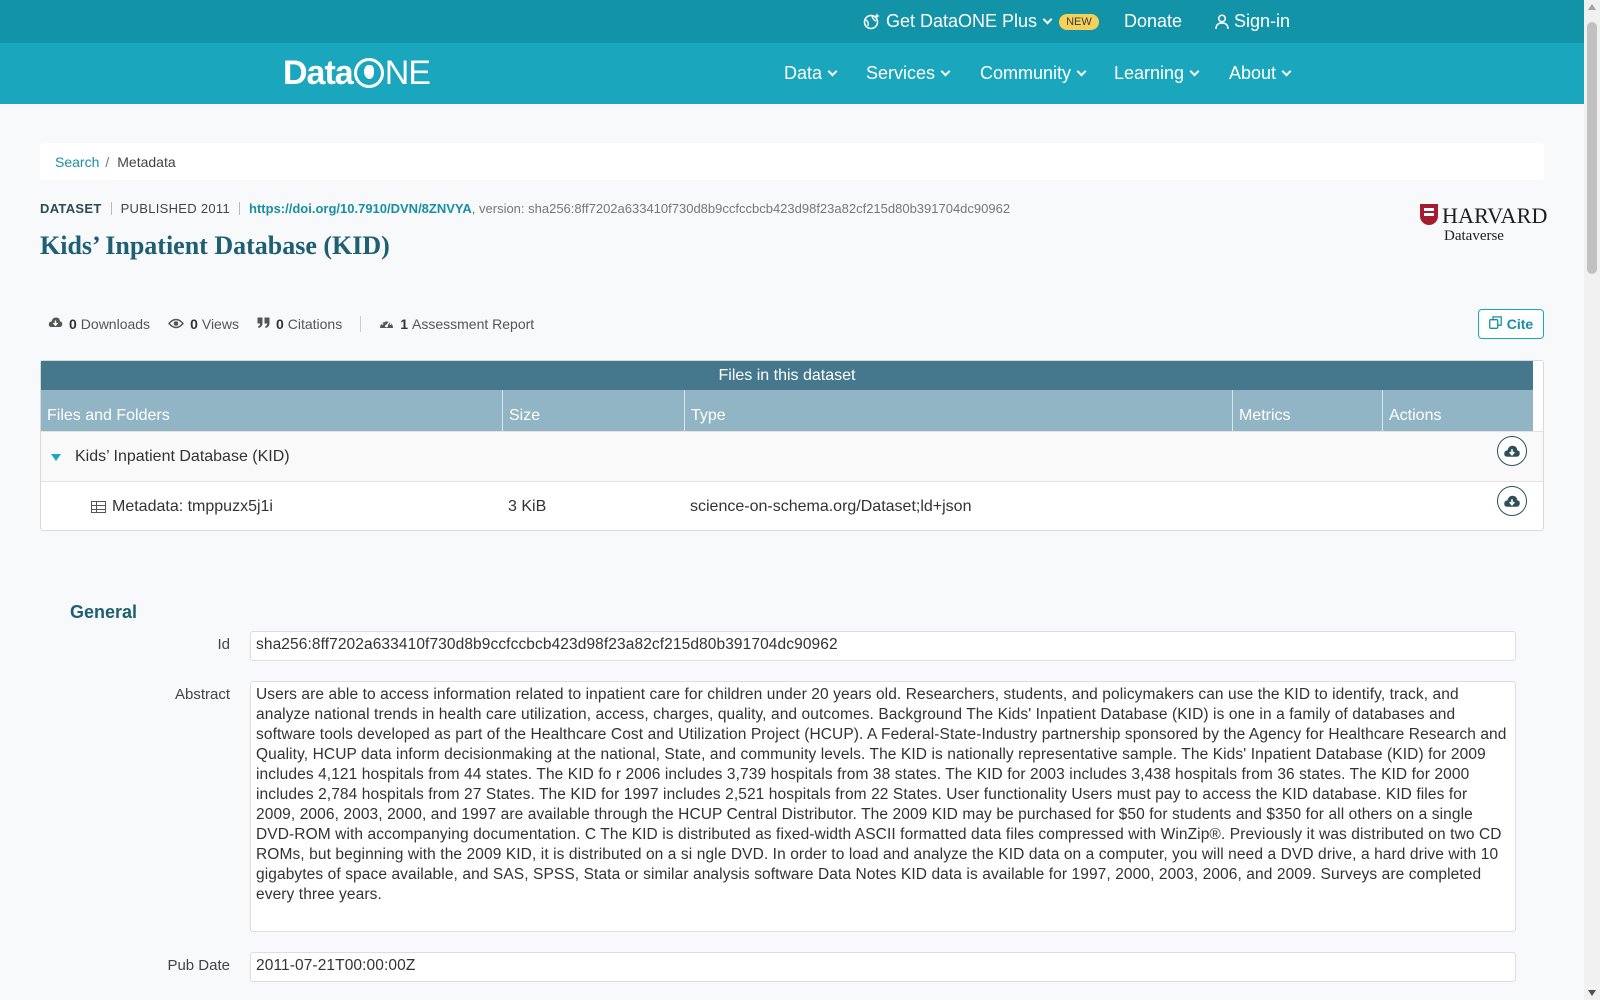  Describe the element at coordinates (1079, 21) in the screenshot. I see `new-badge: NEW` at that location.